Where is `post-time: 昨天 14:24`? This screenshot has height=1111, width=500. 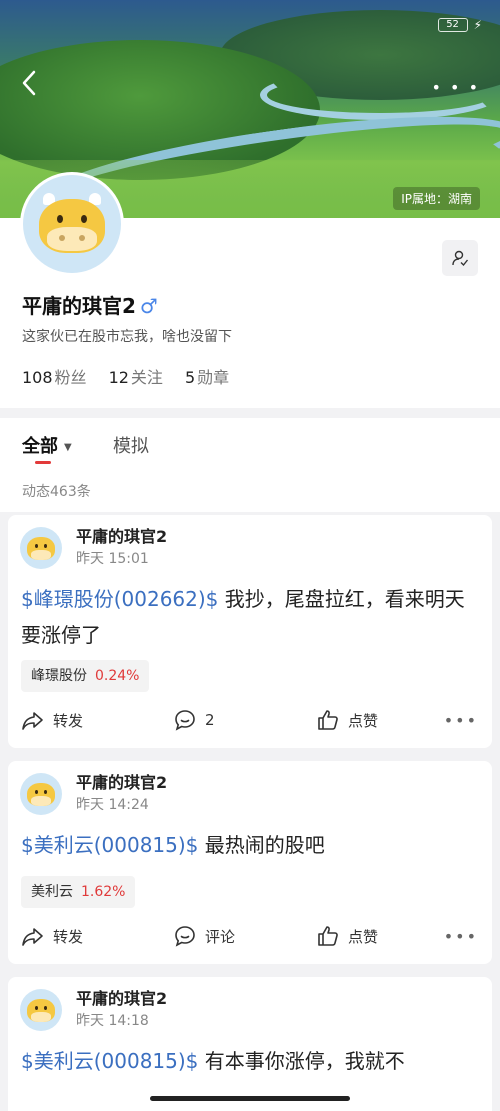 post-time: 昨天 14:24 is located at coordinates (112, 805).